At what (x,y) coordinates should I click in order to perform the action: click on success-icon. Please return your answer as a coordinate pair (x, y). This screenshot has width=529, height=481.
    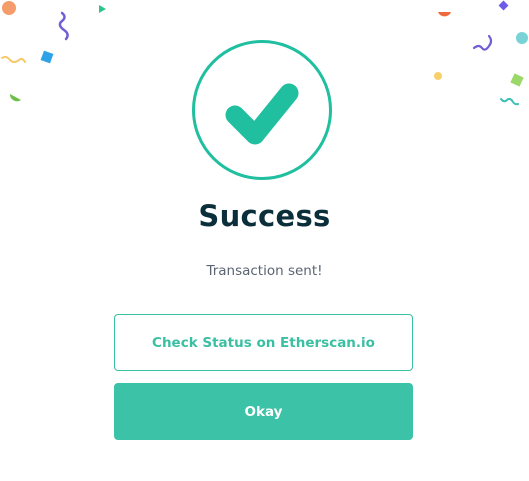
    Looking at the image, I should click on (262, 110).